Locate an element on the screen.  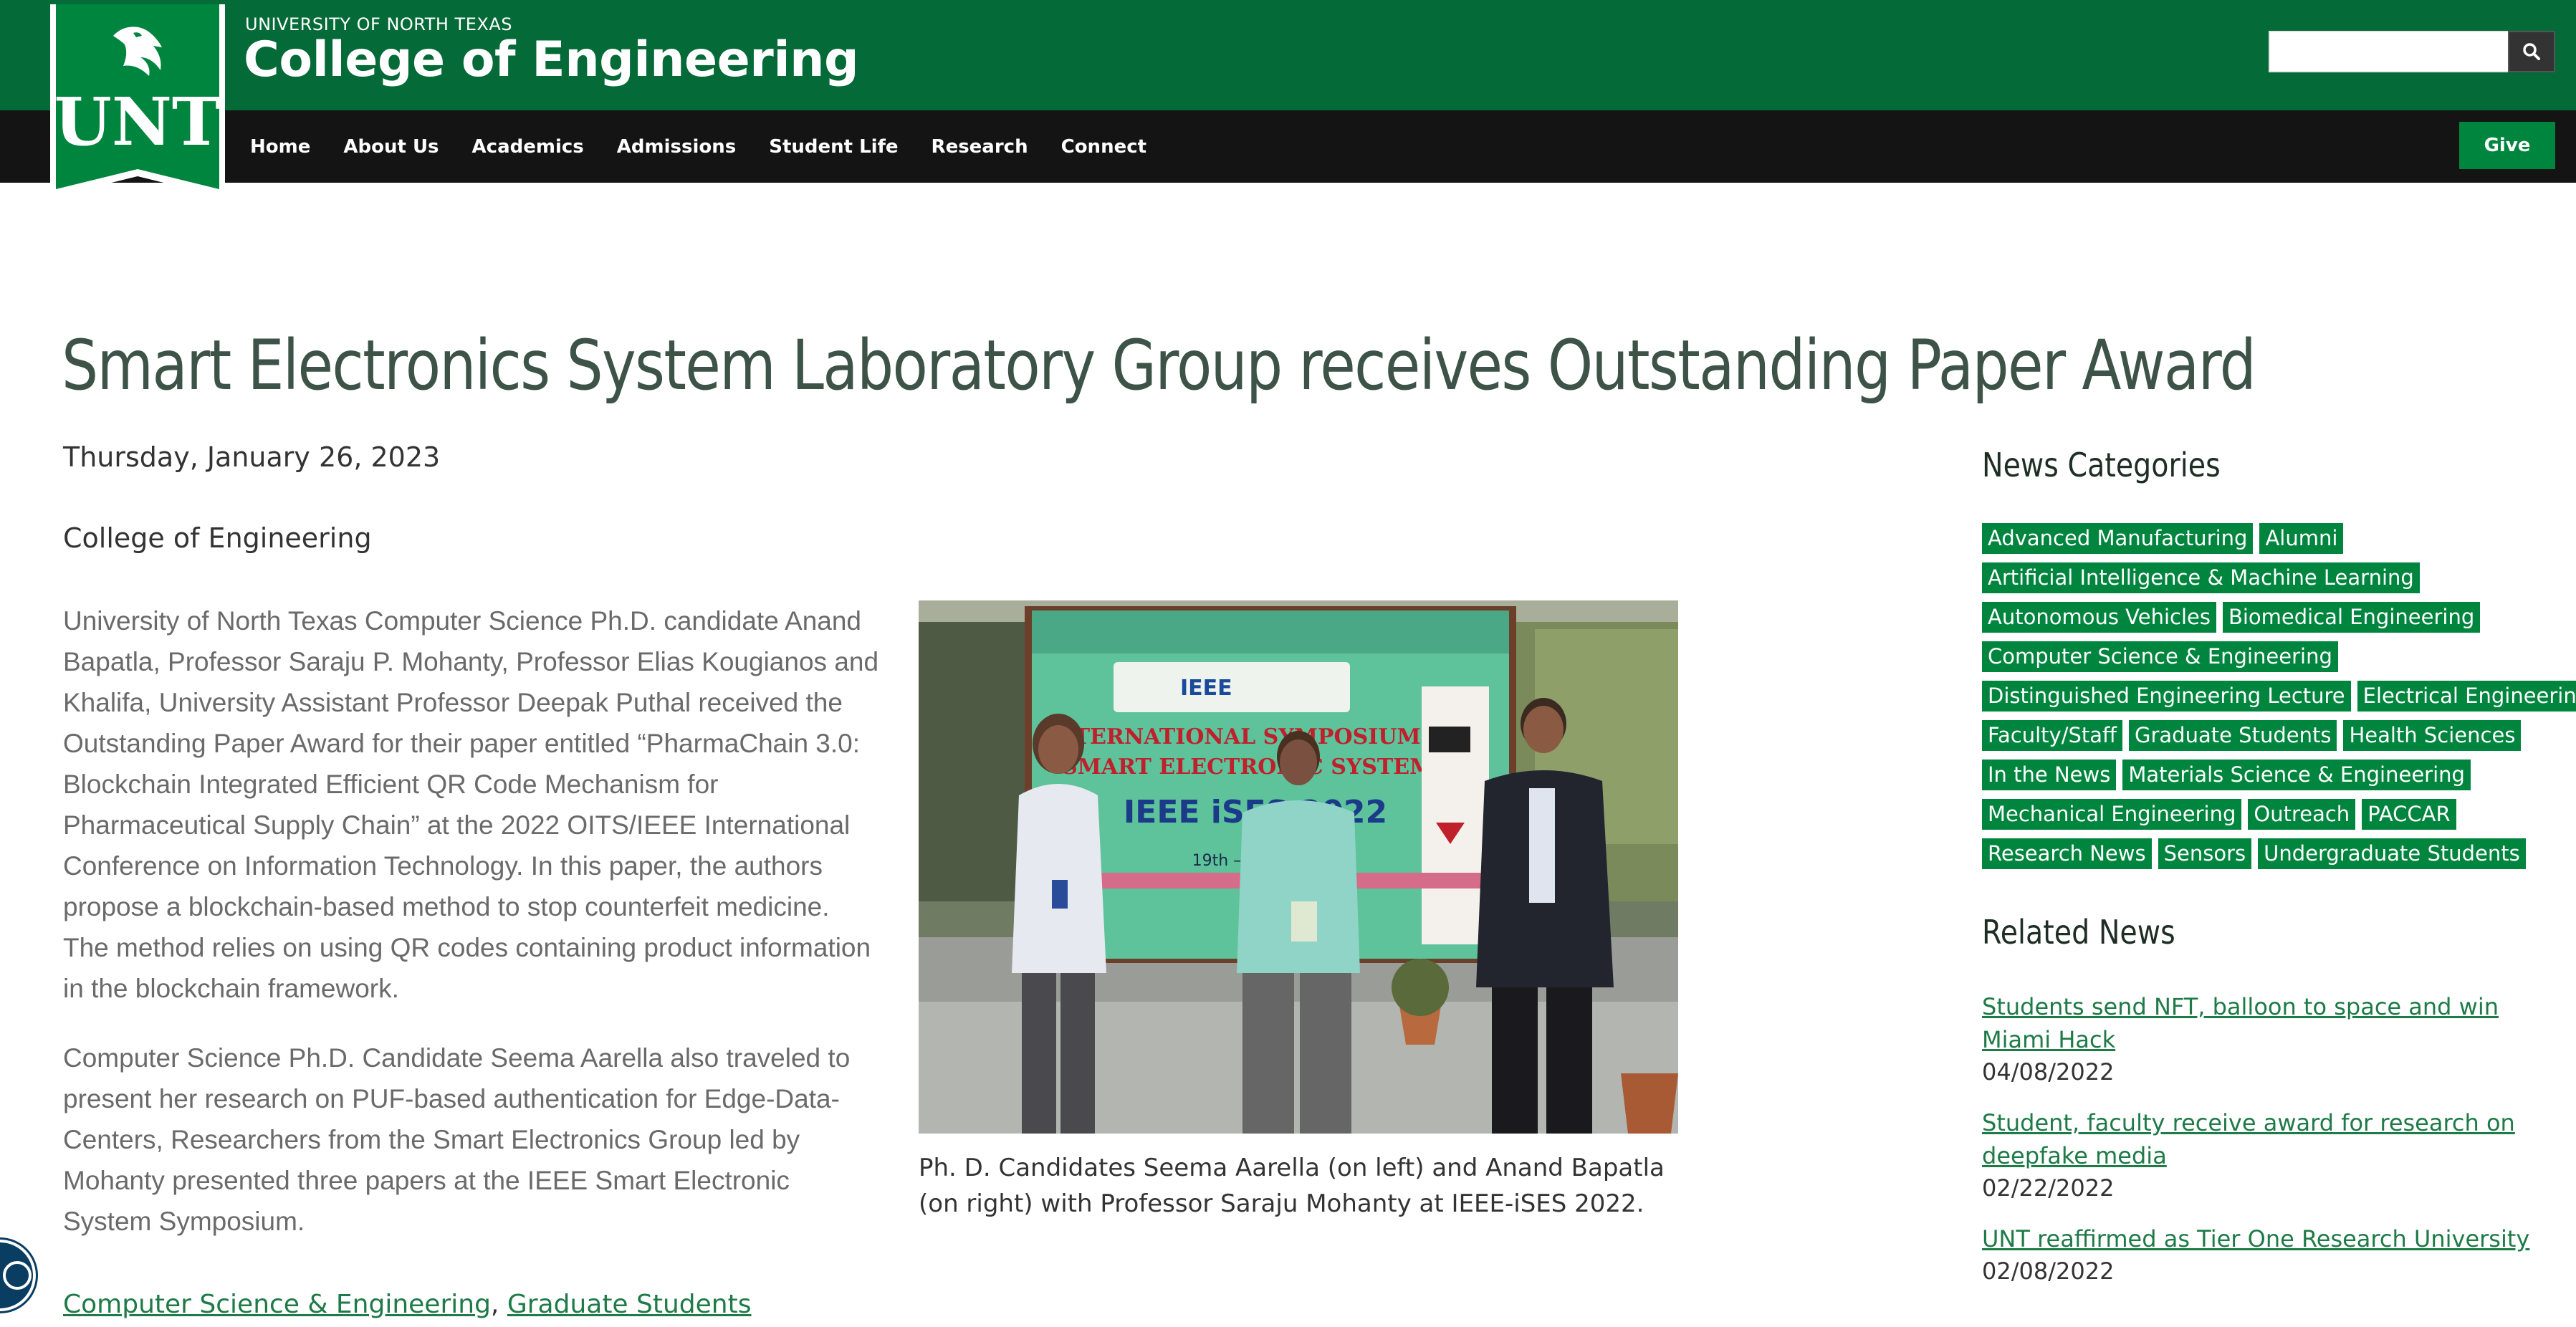
search-button is located at coordinates (2531, 51).